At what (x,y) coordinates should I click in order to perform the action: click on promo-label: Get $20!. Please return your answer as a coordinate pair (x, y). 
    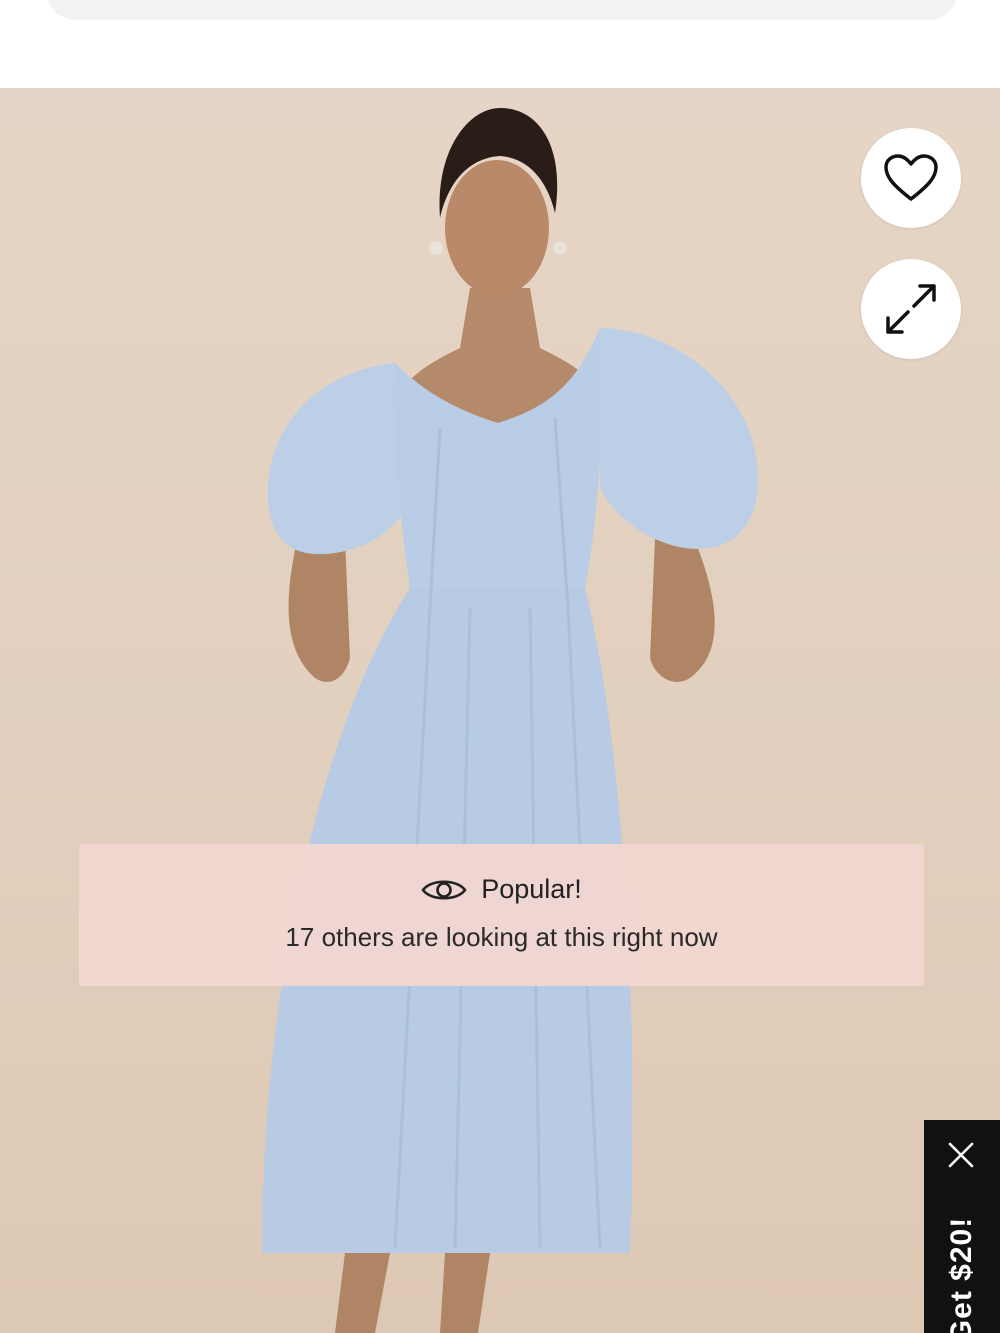
    Looking at the image, I should click on (961, 1274).